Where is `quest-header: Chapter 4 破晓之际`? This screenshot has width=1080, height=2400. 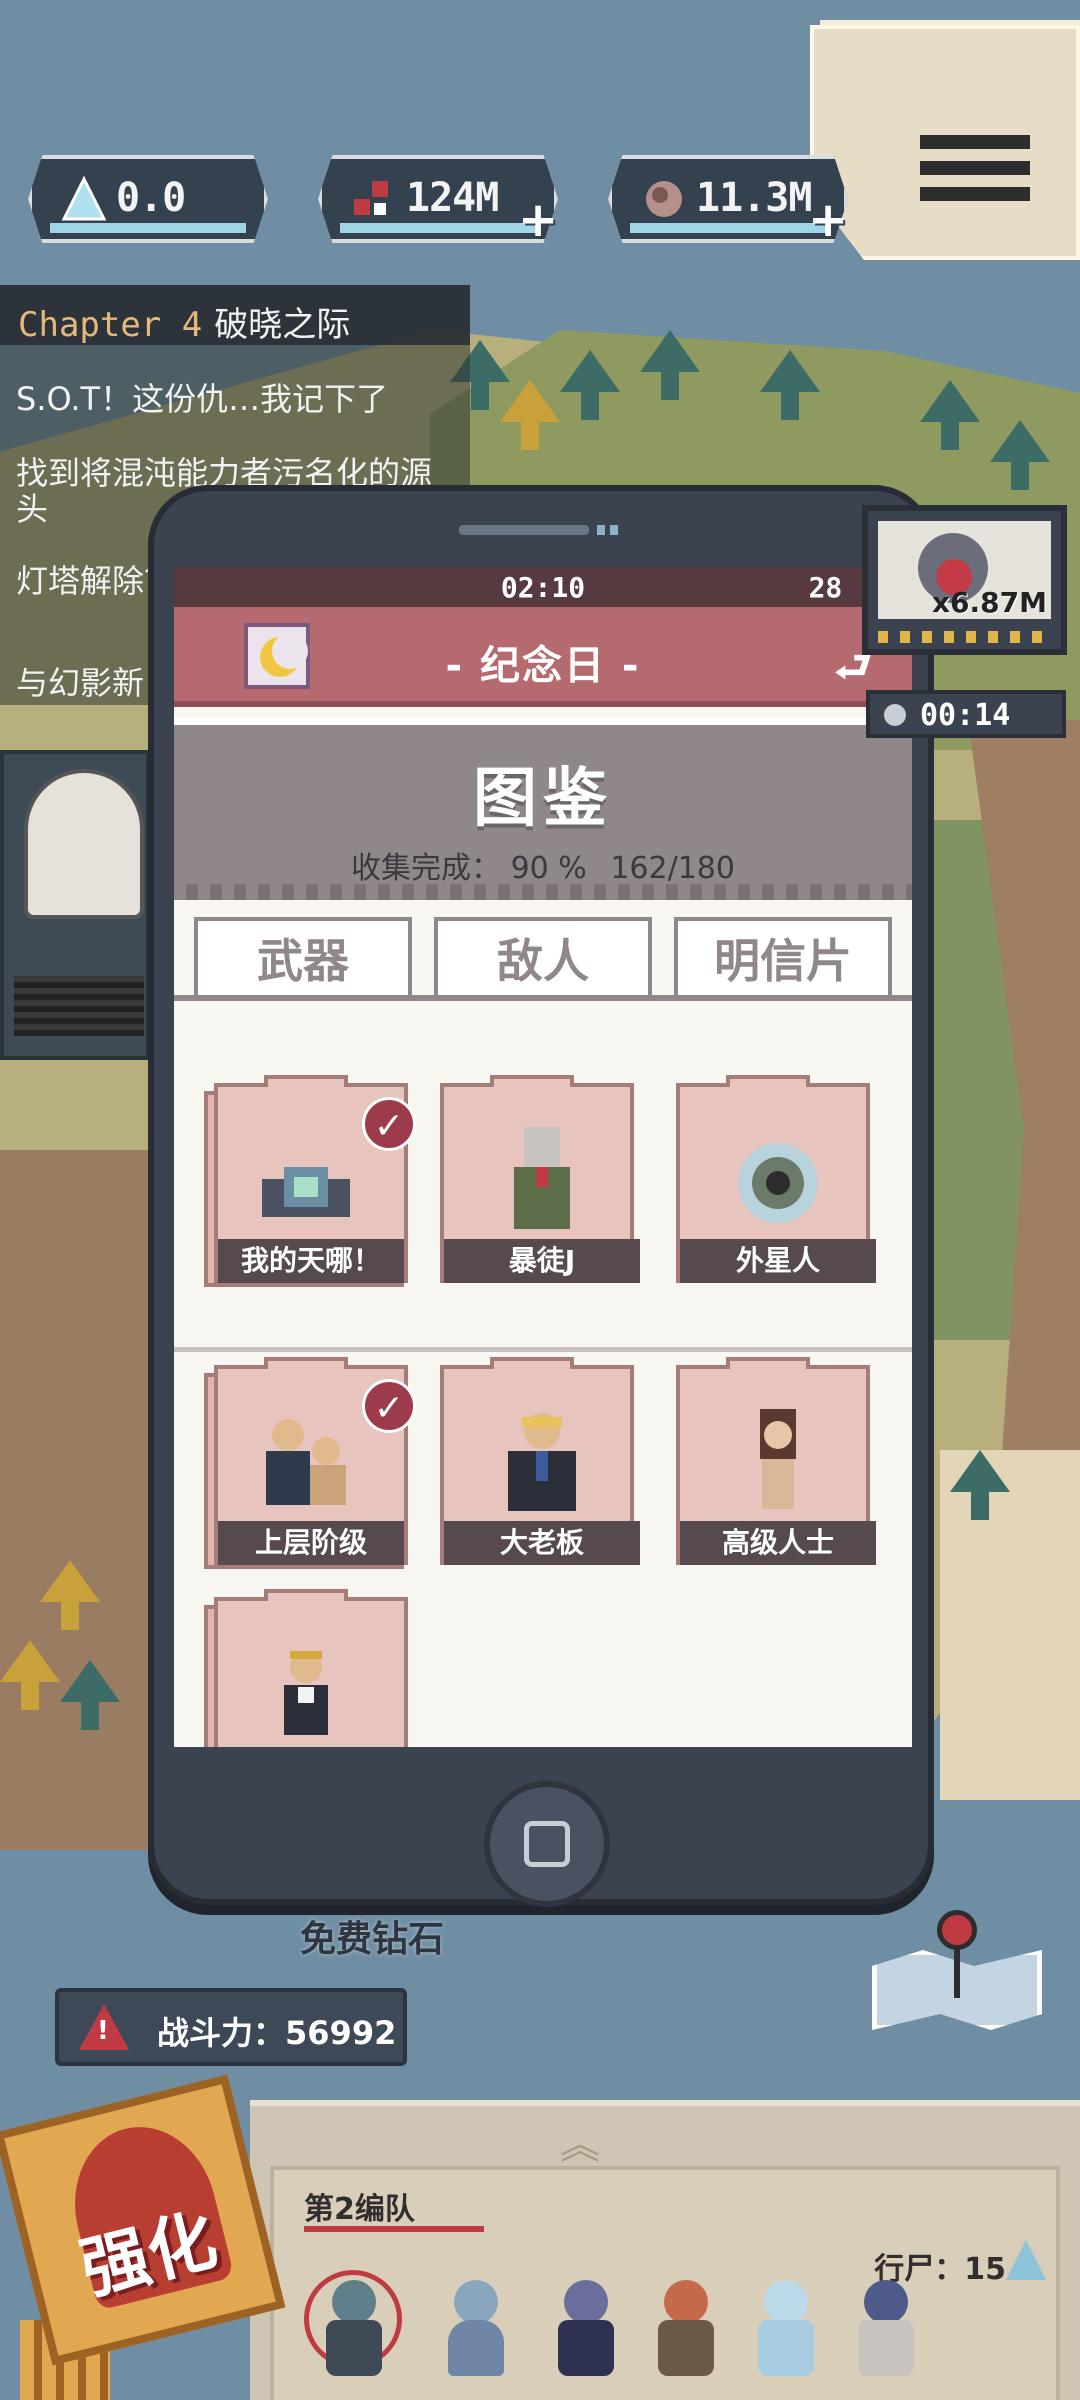
quest-header: Chapter 4 破晓之际 is located at coordinates (235, 315).